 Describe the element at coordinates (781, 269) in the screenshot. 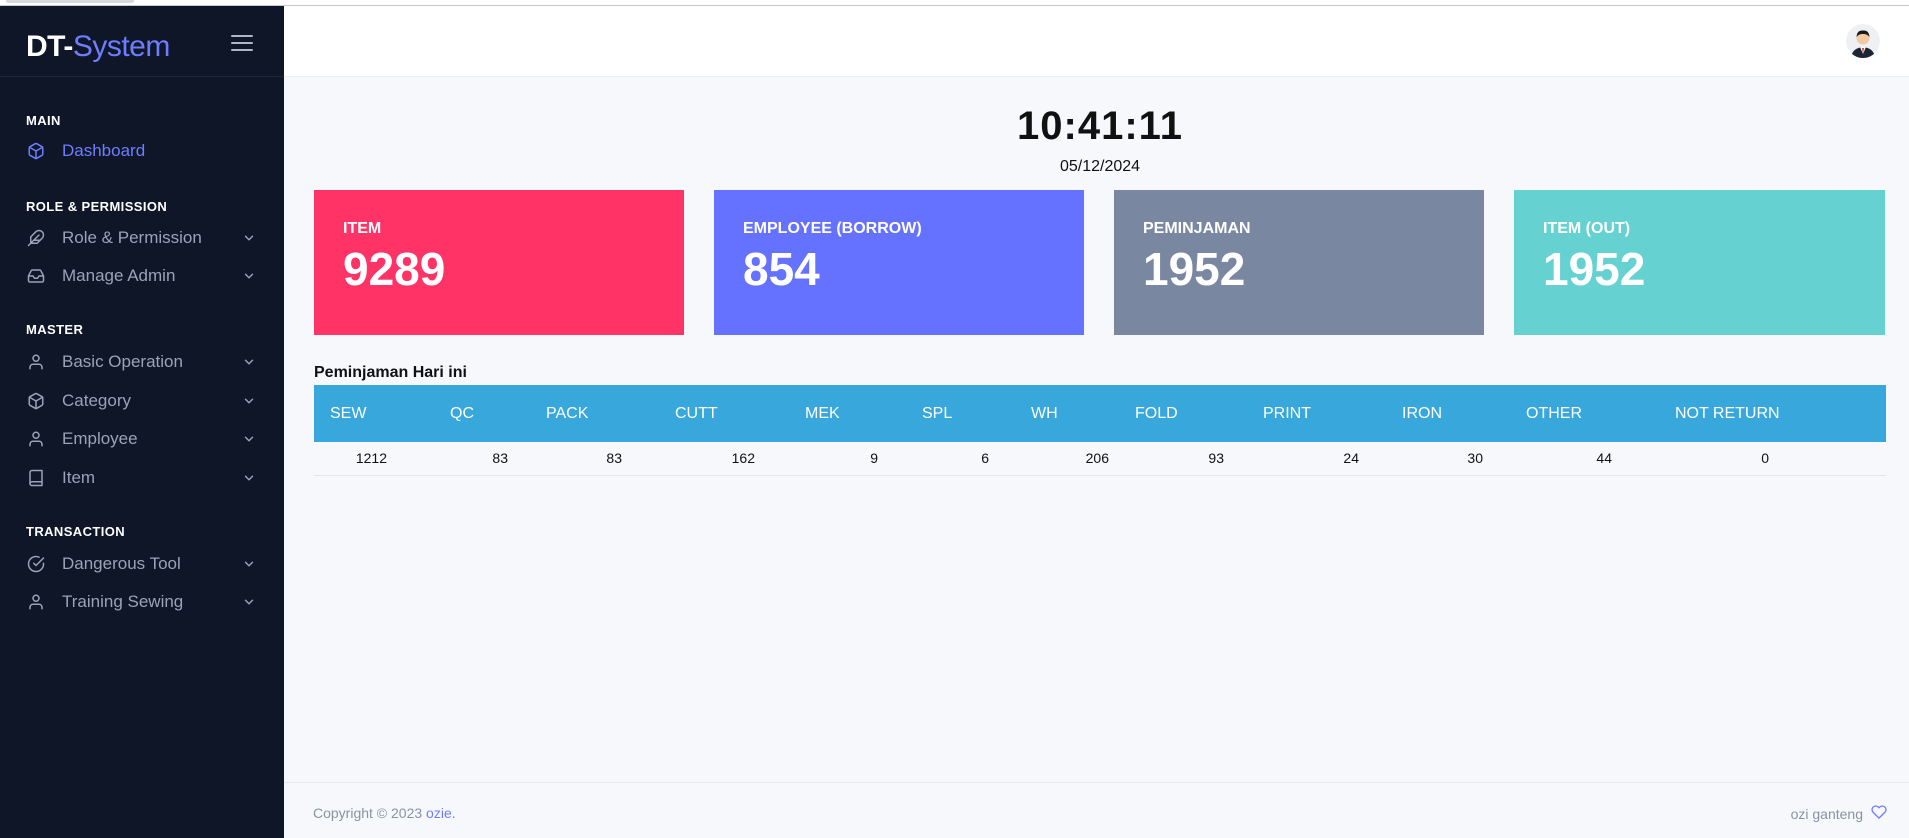

I see `stat-card-value: 854` at that location.